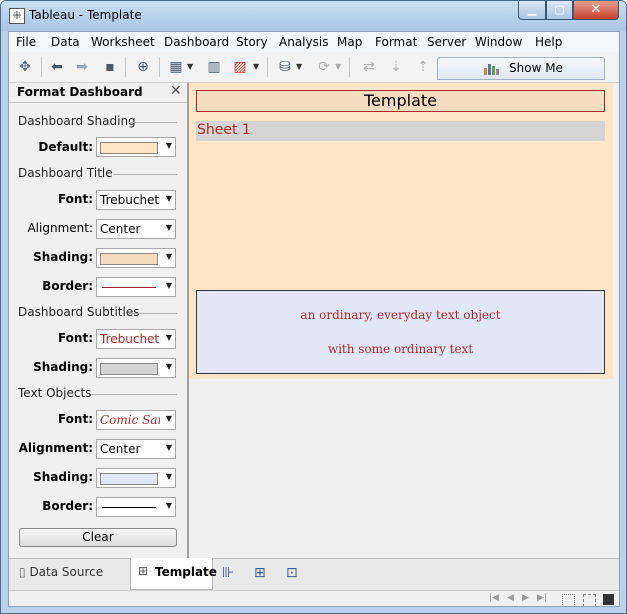  What do you see at coordinates (136, 449) in the screenshot?
I see `text-alignment-dropdown: Center ▼` at bounding box center [136, 449].